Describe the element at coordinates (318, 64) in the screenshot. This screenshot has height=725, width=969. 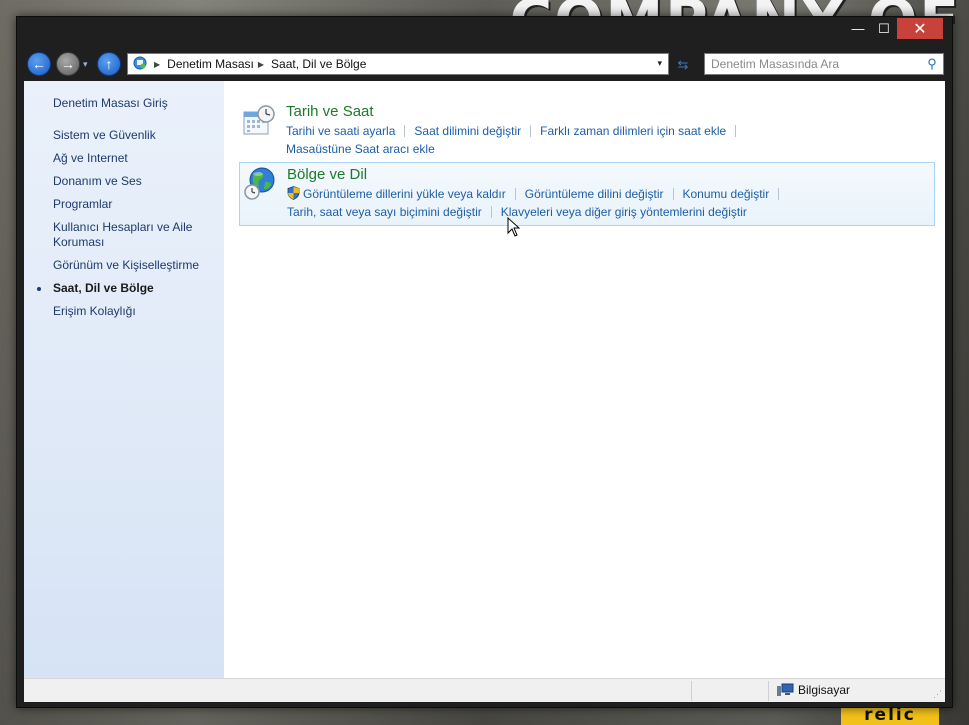
I see `breadcrumb-clock-language-region: Saat, Dil ve Bölge` at that location.